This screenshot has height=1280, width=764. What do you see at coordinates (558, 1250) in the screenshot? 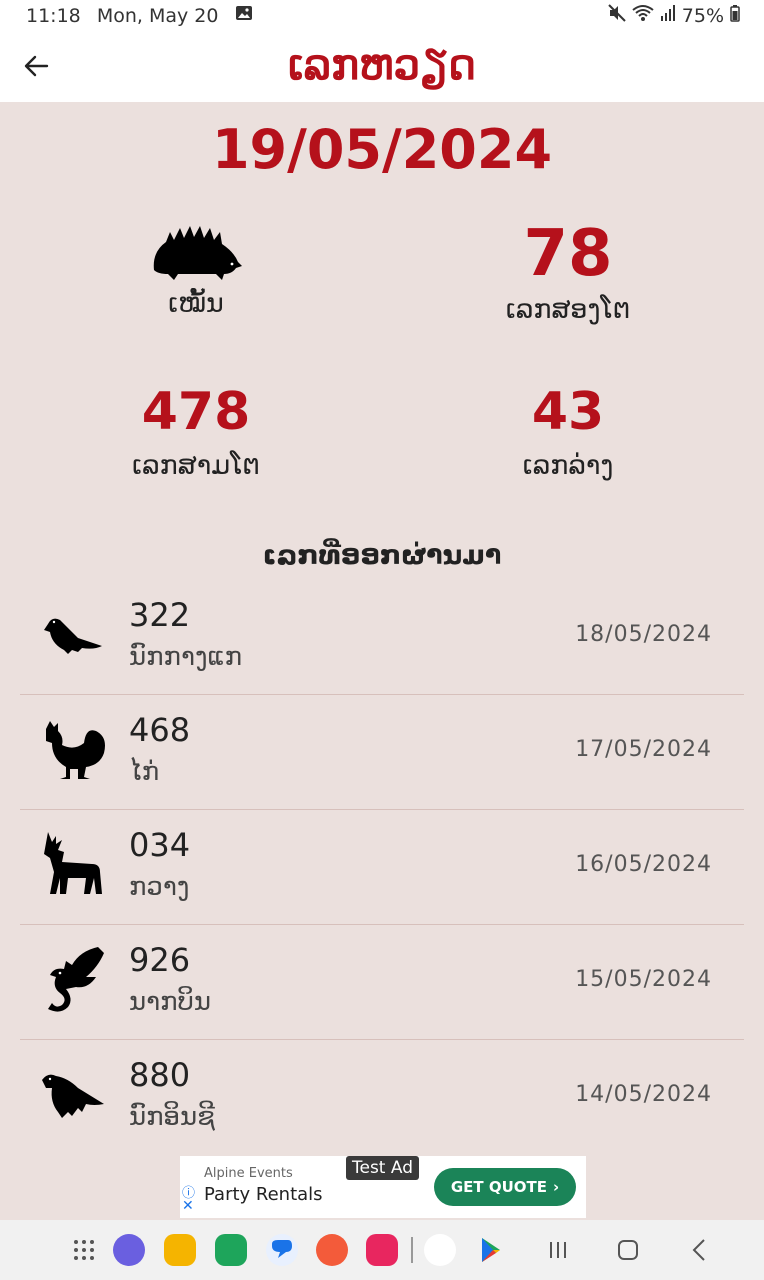
I see `recent-apps-icon` at bounding box center [558, 1250].